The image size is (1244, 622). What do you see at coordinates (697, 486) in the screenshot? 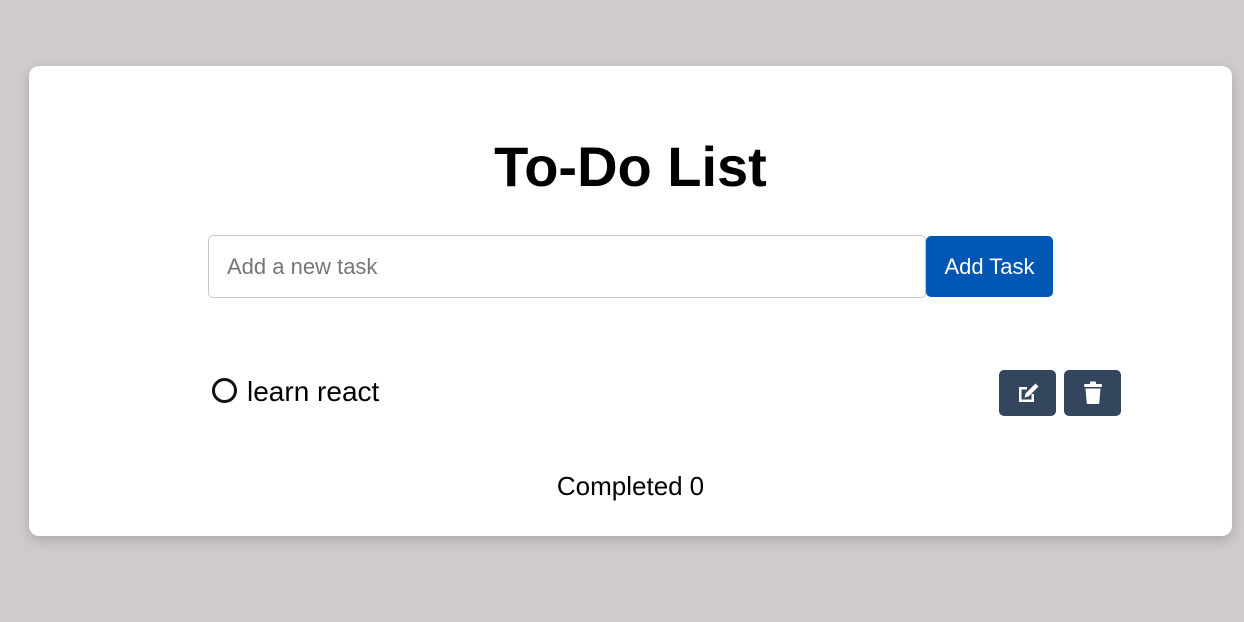
I see `completed-count: 0` at bounding box center [697, 486].